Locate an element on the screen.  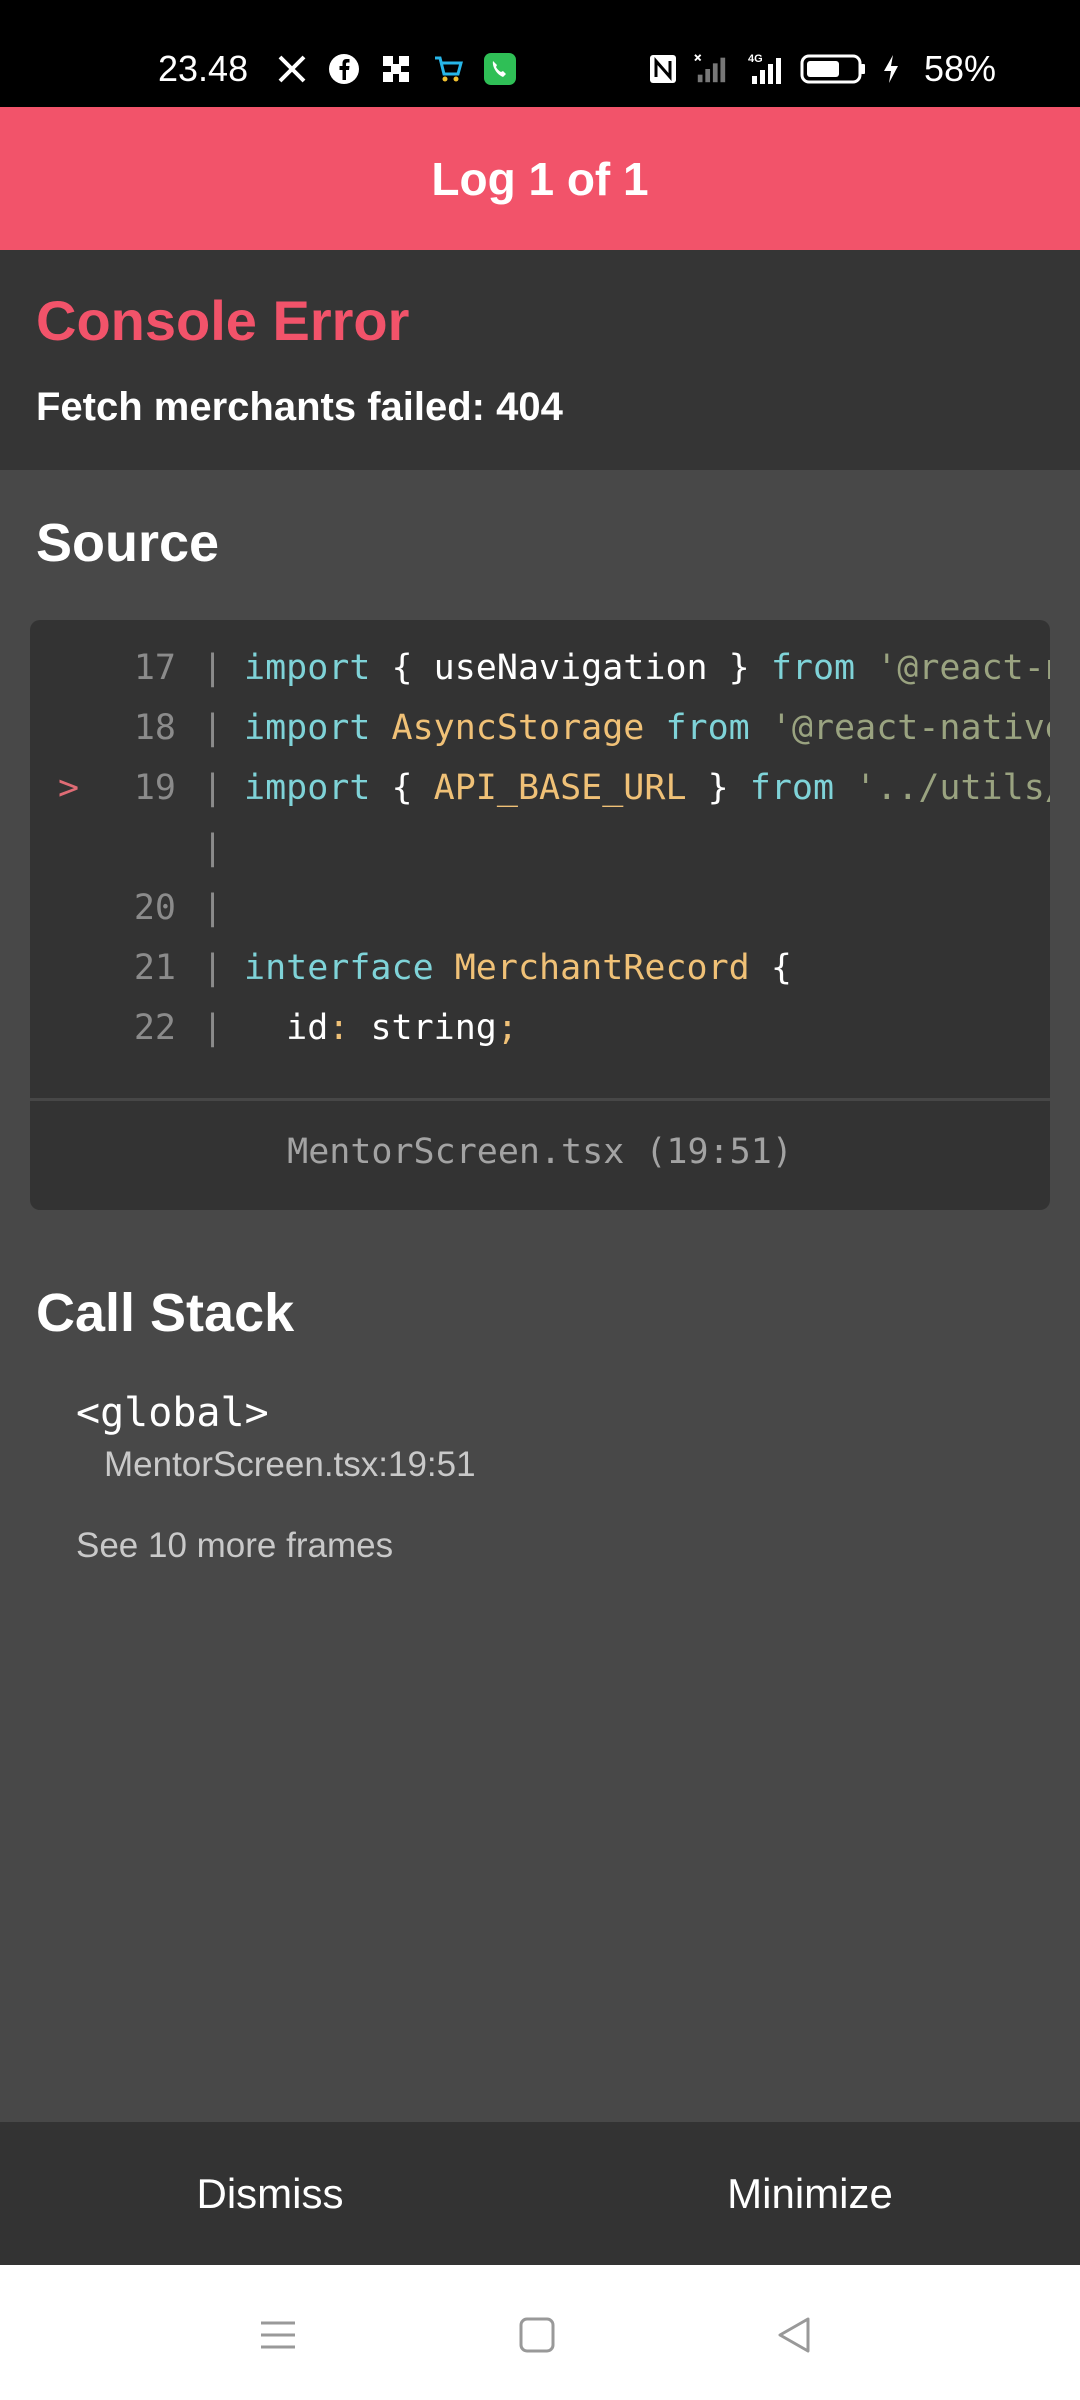
svg-text: 4G is located at coordinates (755, 59).